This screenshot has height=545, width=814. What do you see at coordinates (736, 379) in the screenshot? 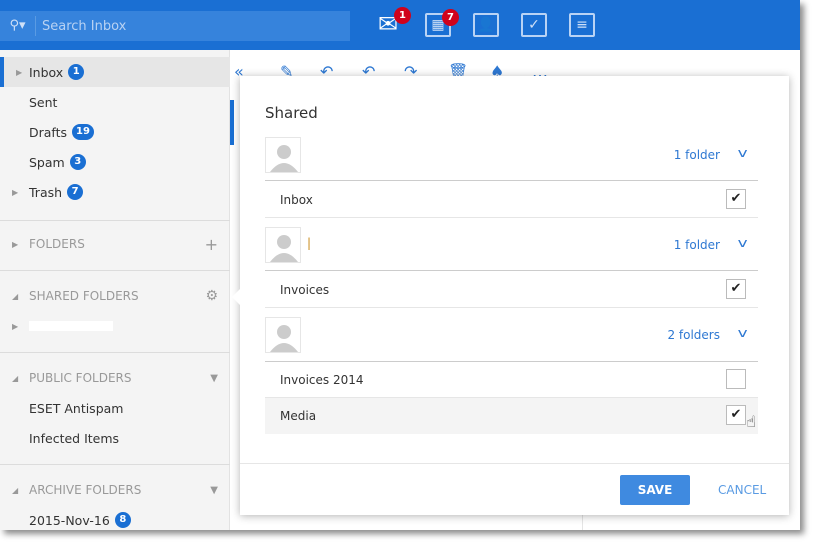
I see `folder-checkbox` at bounding box center [736, 379].